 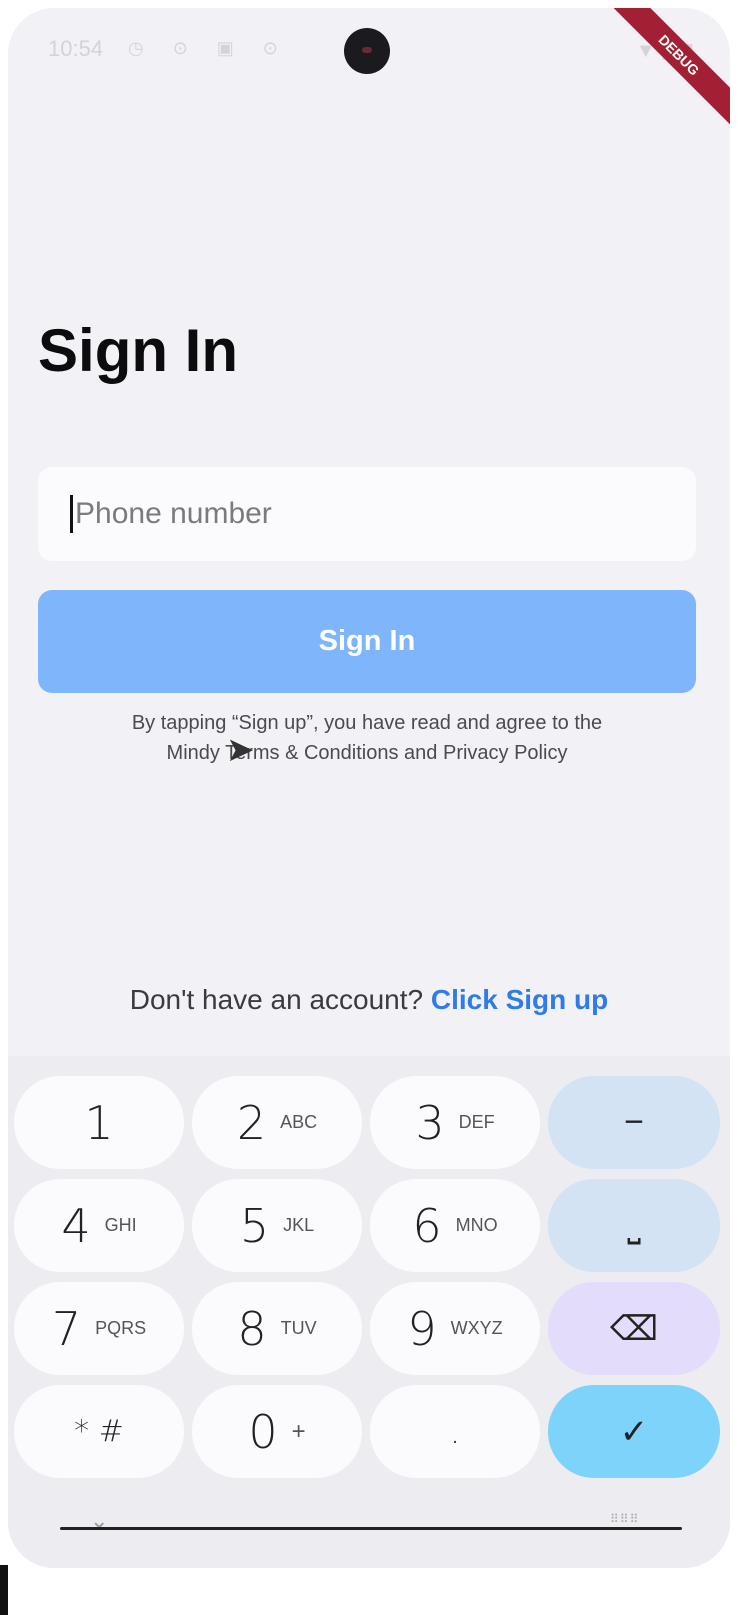 What do you see at coordinates (263, 1431) in the screenshot?
I see `key-digit: 0` at bounding box center [263, 1431].